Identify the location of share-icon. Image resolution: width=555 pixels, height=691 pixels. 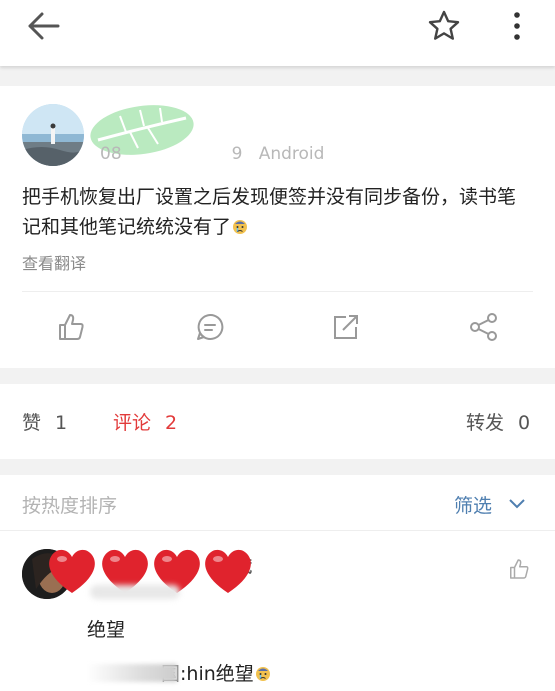
(484, 327).